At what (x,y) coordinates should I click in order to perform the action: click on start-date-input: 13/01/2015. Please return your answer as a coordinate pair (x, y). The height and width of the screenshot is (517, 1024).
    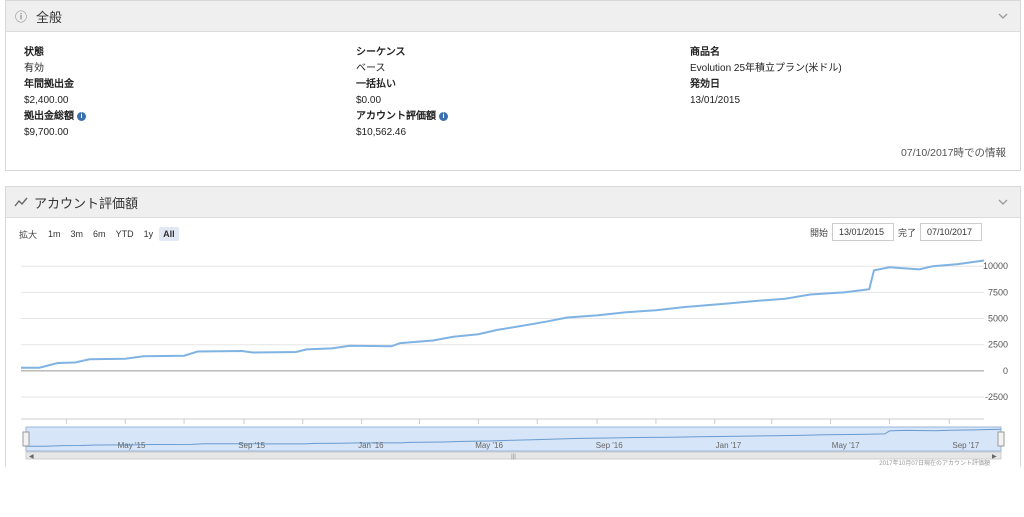
    Looking at the image, I should click on (862, 232).